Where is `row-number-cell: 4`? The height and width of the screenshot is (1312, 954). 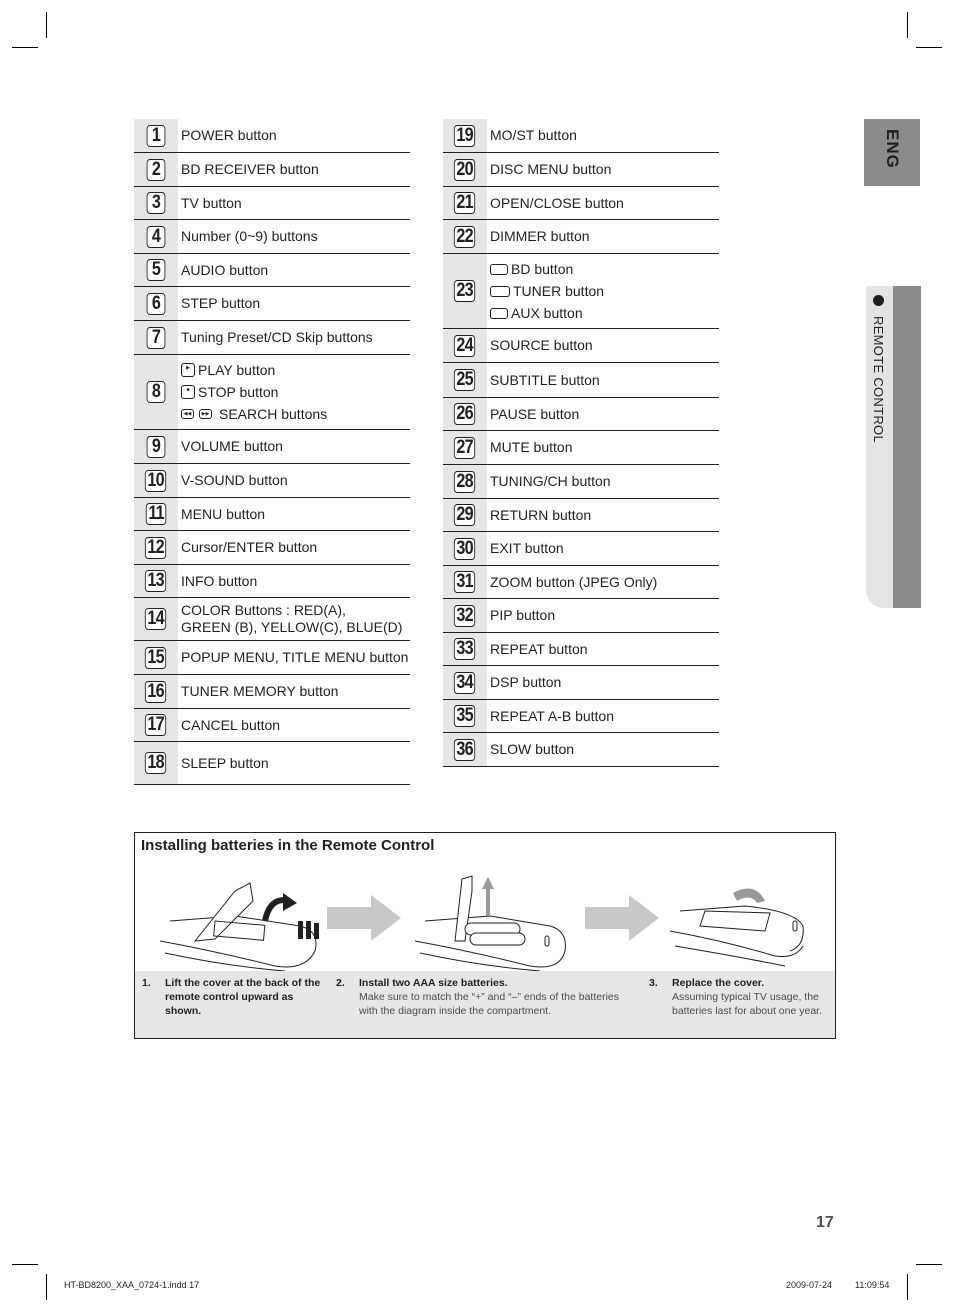 row-number-cell: 4 is located at coordinates (156, 236).